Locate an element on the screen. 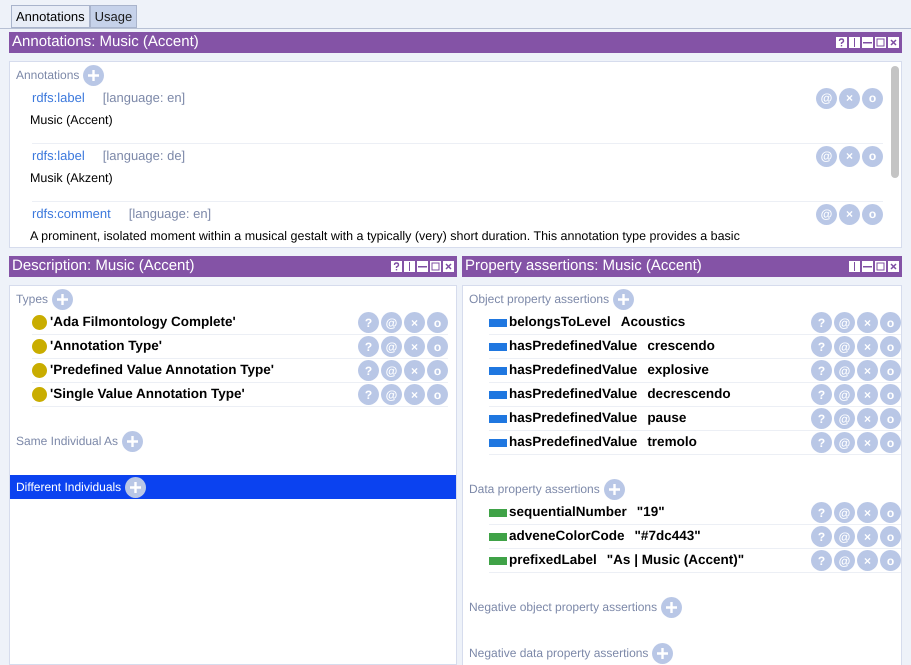 The image size is (911, 665). section-header-selected: Different Individuals is located at coordinates (233, 487).